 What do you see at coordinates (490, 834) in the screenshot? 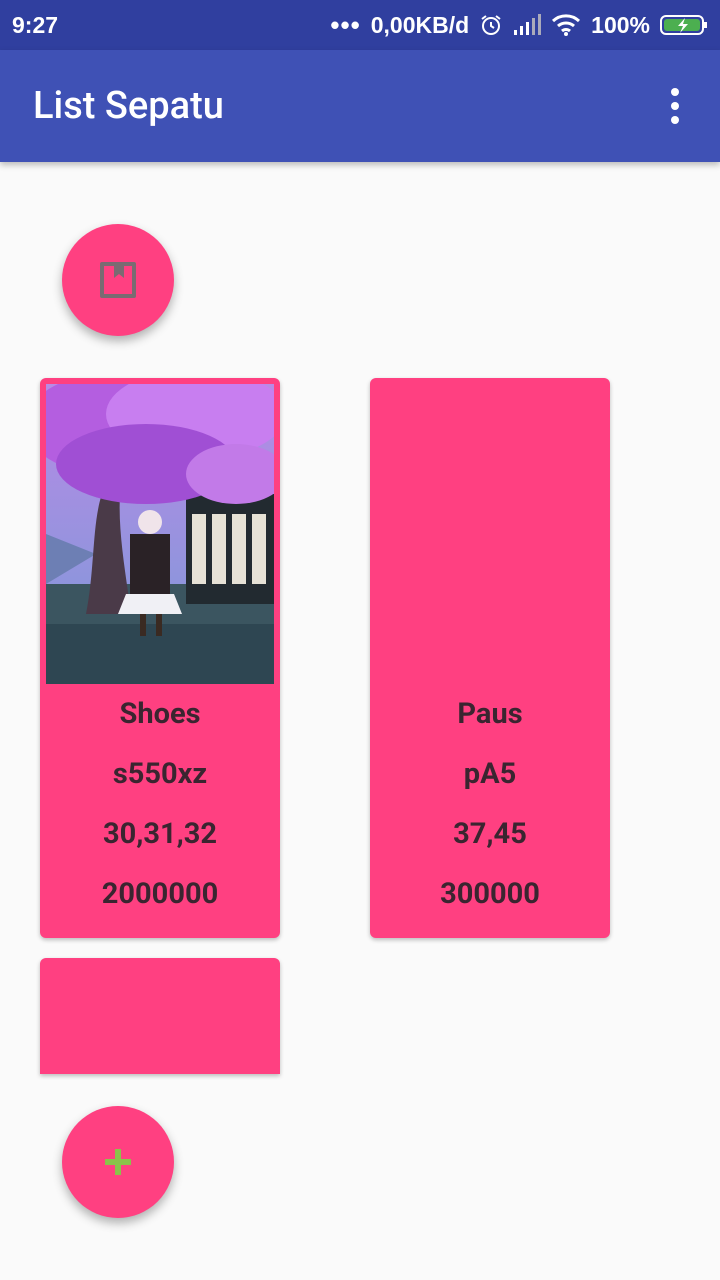
I see `shoe-sizes: 37,45` at bounding box center [490, 834].